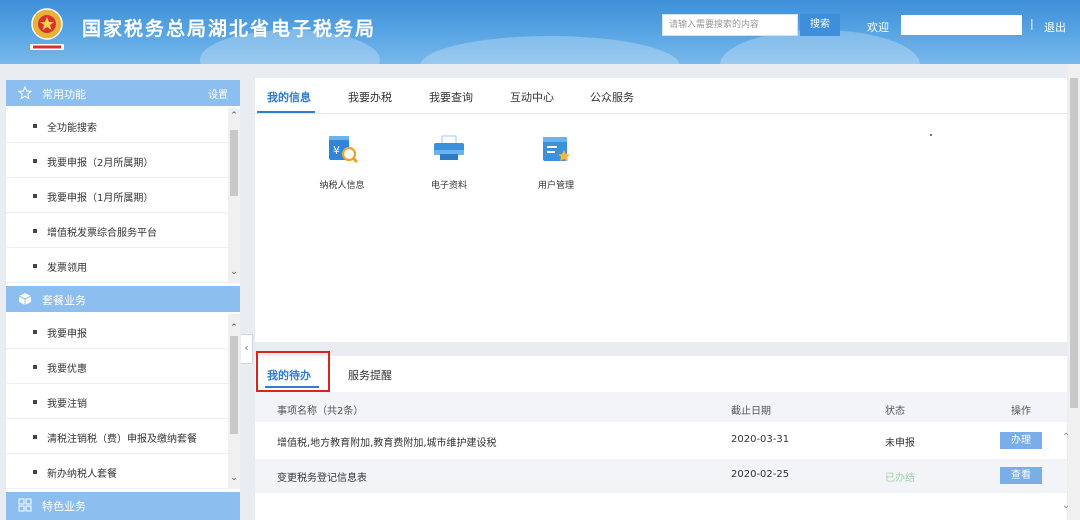  Describe the element at coordinates (760, 474) in the screenshot. I see `deadline: 2020-02-25` at that location.